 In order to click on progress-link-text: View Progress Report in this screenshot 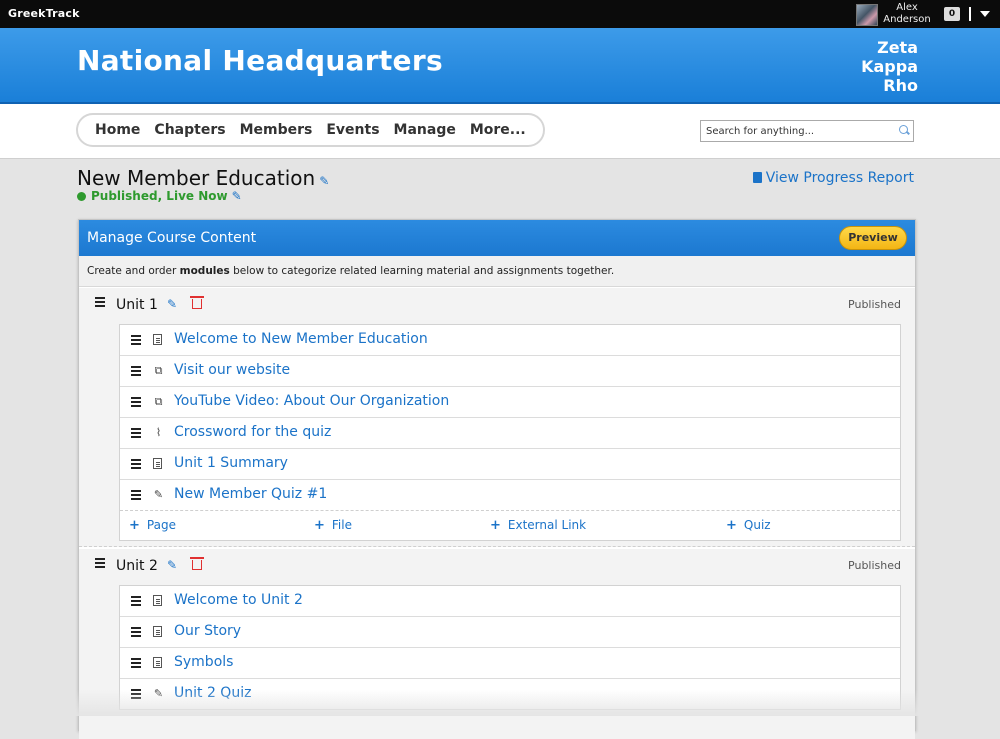, I will do `click(839, 178)`.